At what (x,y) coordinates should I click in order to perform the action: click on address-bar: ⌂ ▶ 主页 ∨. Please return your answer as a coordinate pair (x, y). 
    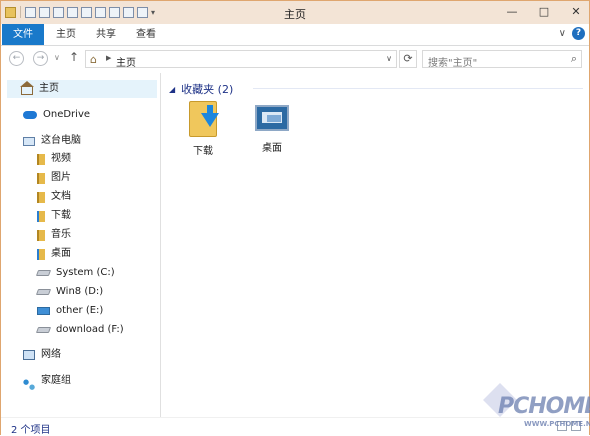
    Looking at the image, I should click on (241, 59).